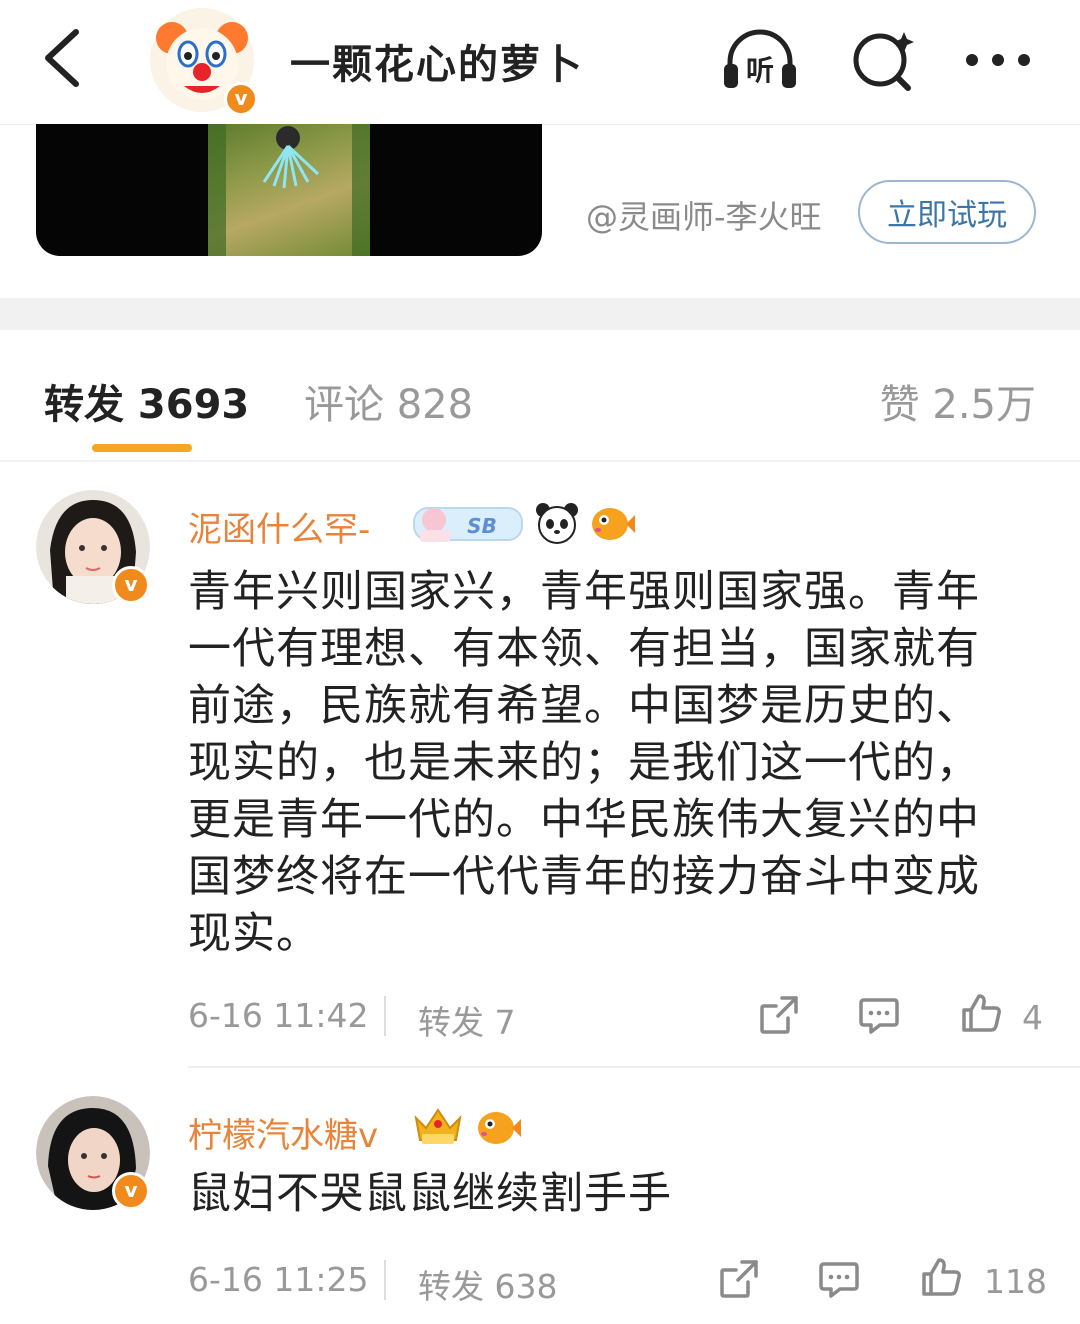 This screenshot has width=1080, height=1324. What do you see at coordinates (278, 1015) in the screenshot?
I see `comment-time: 6-16 11:42` at bounding box center [278, 1015].